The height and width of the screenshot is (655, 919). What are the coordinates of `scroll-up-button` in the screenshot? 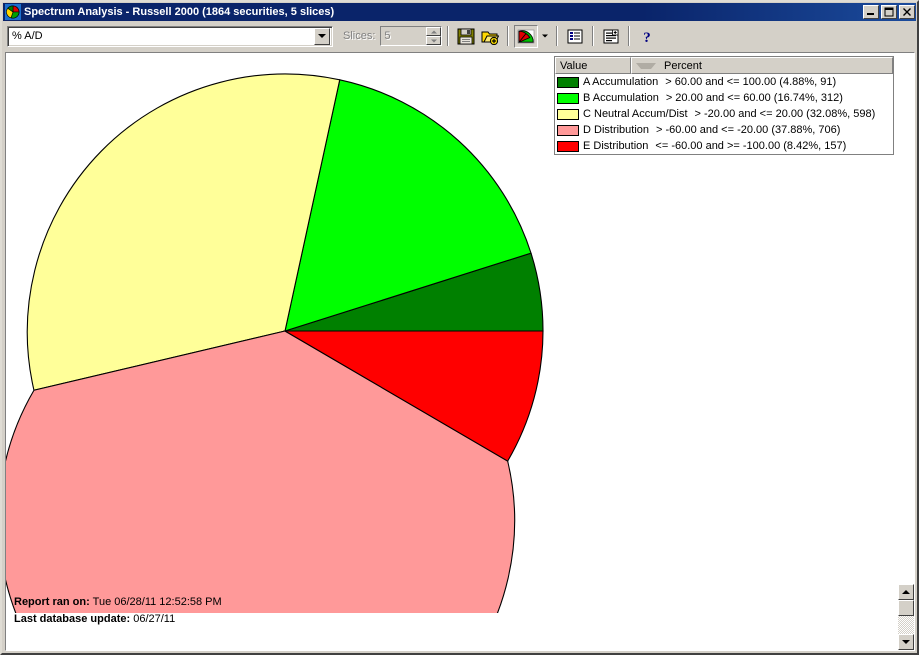 It's located at (906, 592).